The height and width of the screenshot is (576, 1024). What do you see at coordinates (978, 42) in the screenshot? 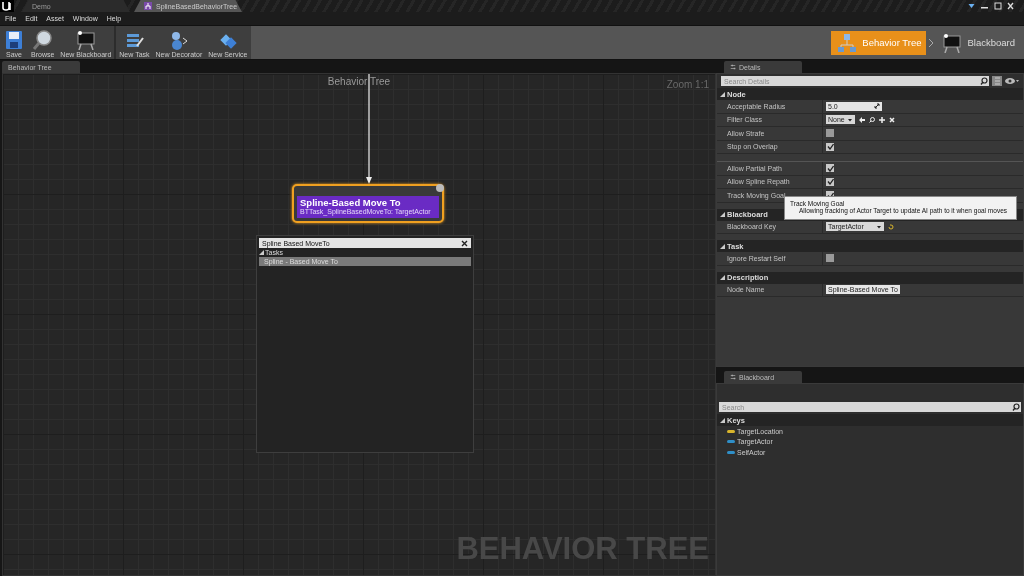
I see `mode-button: Blackboard` at bounding box center [978, 42].